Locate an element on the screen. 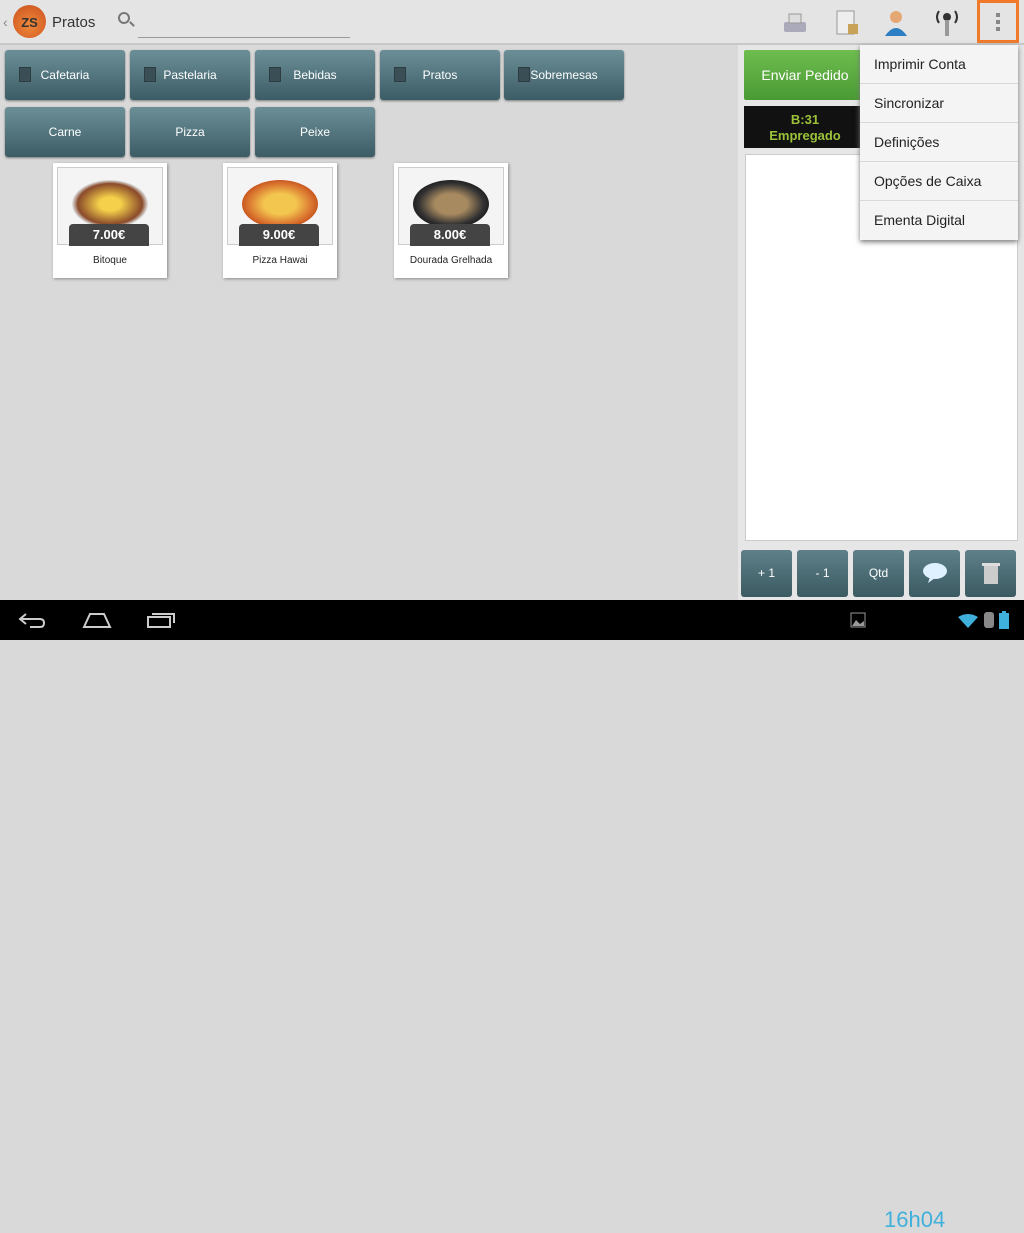 This screenshot has height=1233, width=1024. category-label: Peixe is located at coordinates (315, 132).